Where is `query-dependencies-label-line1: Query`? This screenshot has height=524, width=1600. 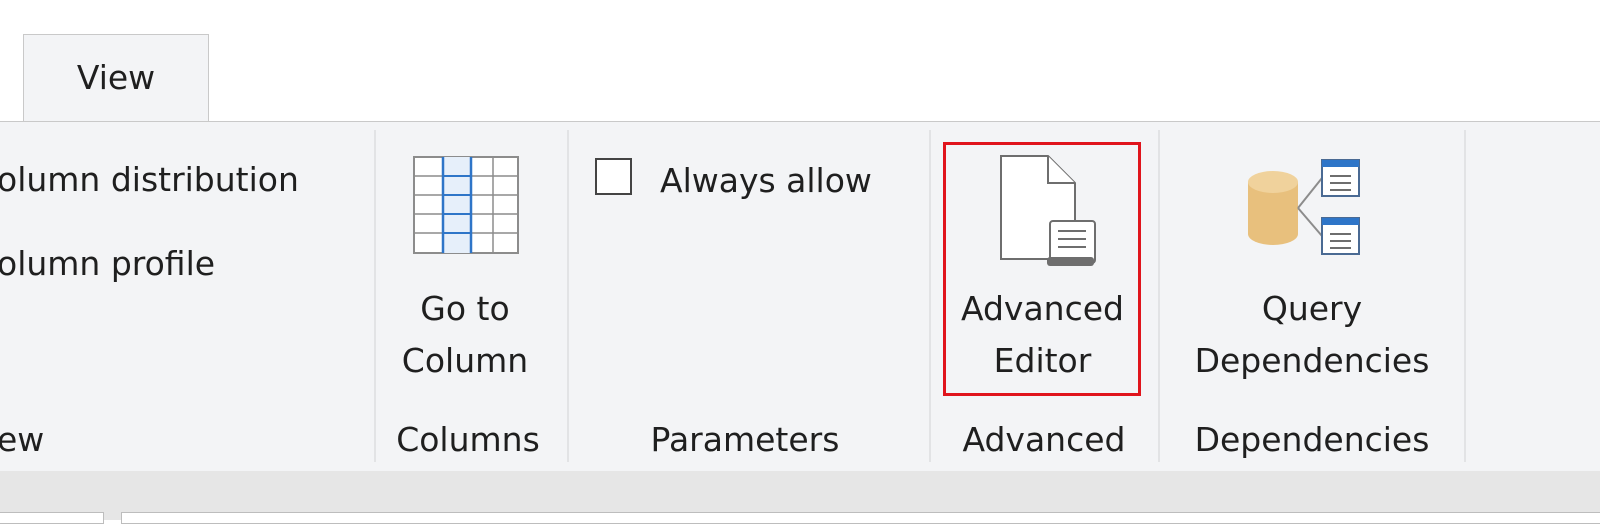 query-dependencies-label-line1: Query is located at coordinates (1312, 308).